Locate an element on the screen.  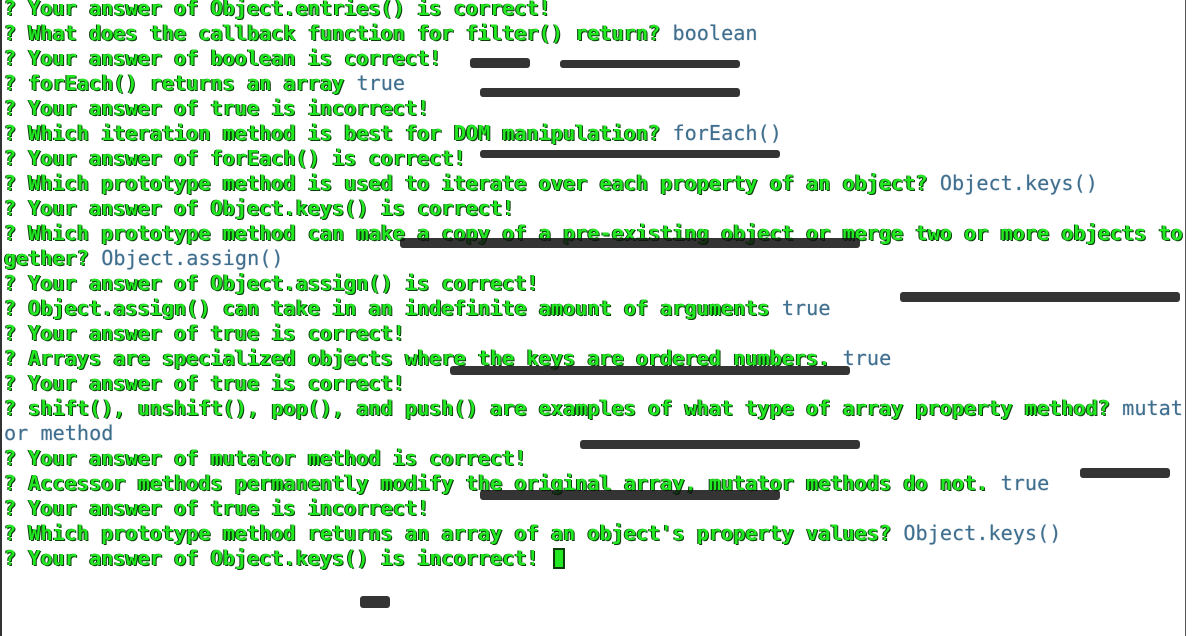
answer-text: forEach() is located at coordinates (727, 133).